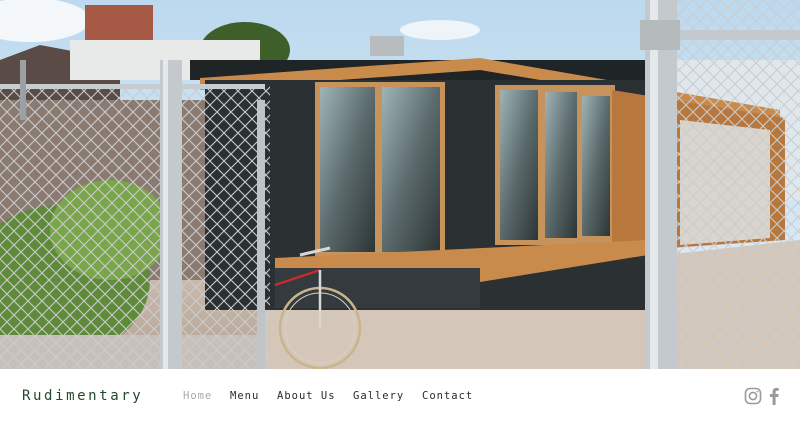 The height and width of the screenshot is (424, 800). Describe the element at coordinates (82, 396) in the screenshot. I see `site-brand-logo: Rudimentary` at that location.